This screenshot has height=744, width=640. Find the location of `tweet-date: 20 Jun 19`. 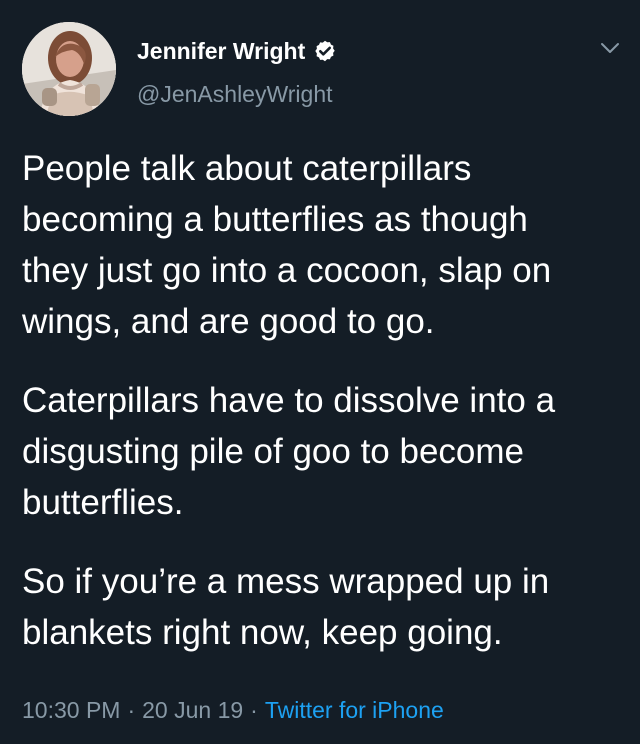

tweet-date: 20 Jun 19 is located at coordinates (192, 710).